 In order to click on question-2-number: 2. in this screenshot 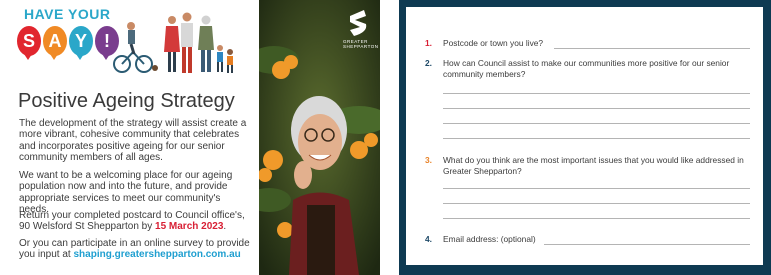, I will do `click(428, 63)`.